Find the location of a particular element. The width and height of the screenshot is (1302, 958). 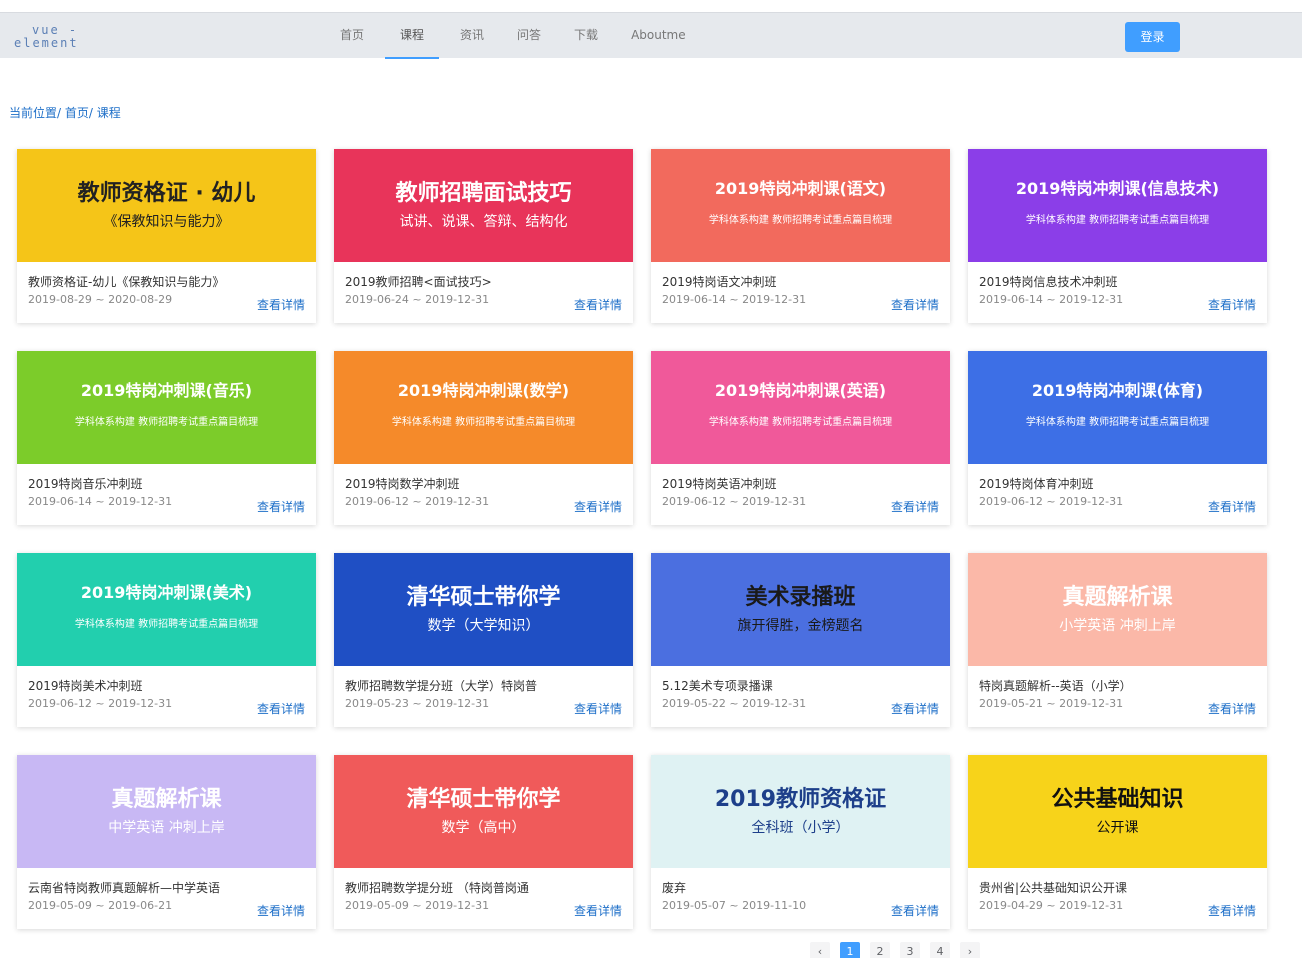

banner-subline: 试讲、说课、答辩、结构化 is located at coordinates (483, 222).